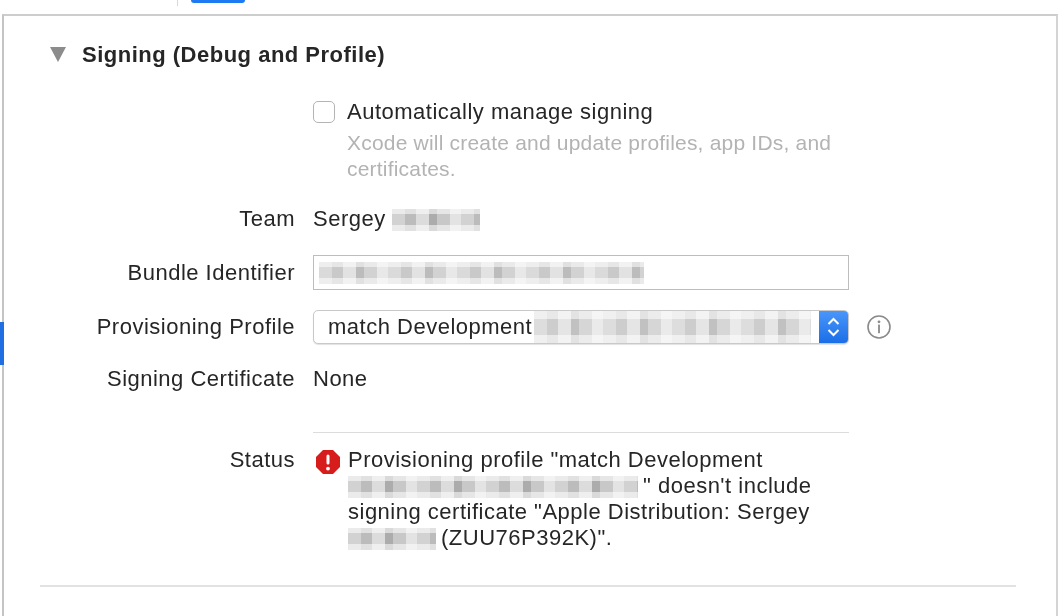 This screenshot has width=1064, height=616. What do you see at coordinates (234, 55) in the screenshot?
I see `section-heading: Signing (Debug and Profile)` at bounding box center [234, 55].